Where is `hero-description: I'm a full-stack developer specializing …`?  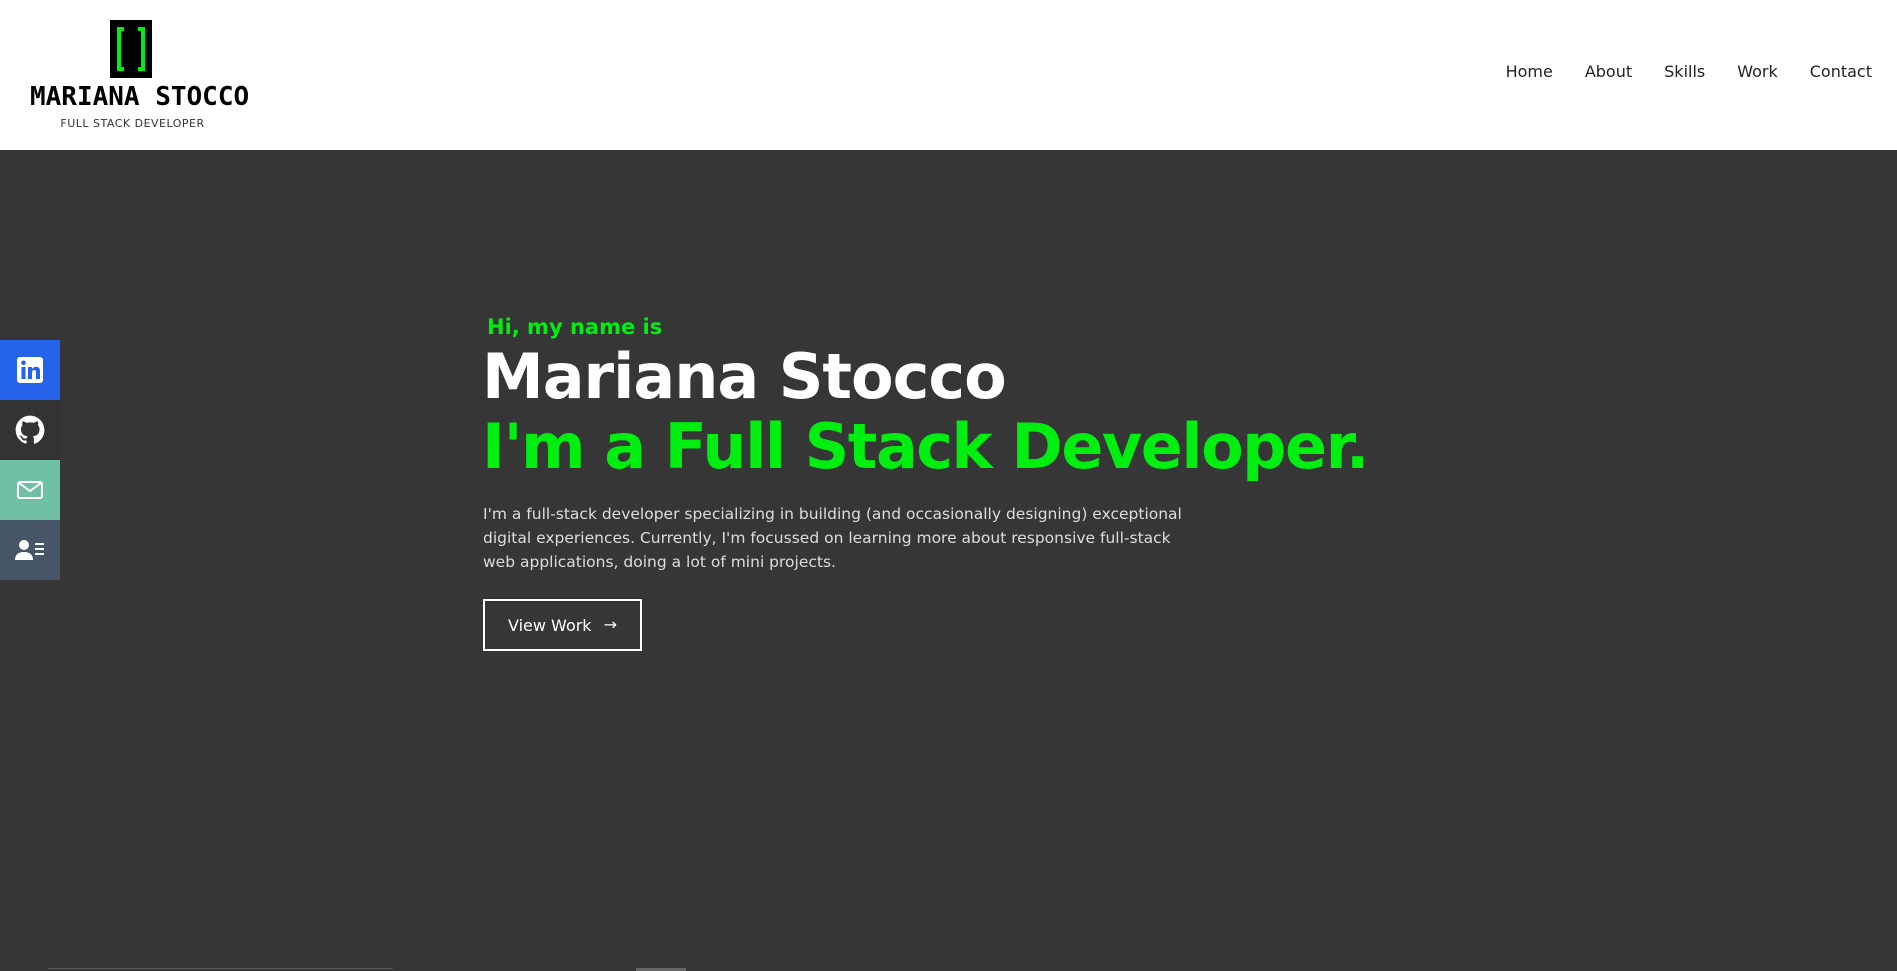 hero-description: I'm a full-stack developer specializing … is located at coordinates (832, 538).